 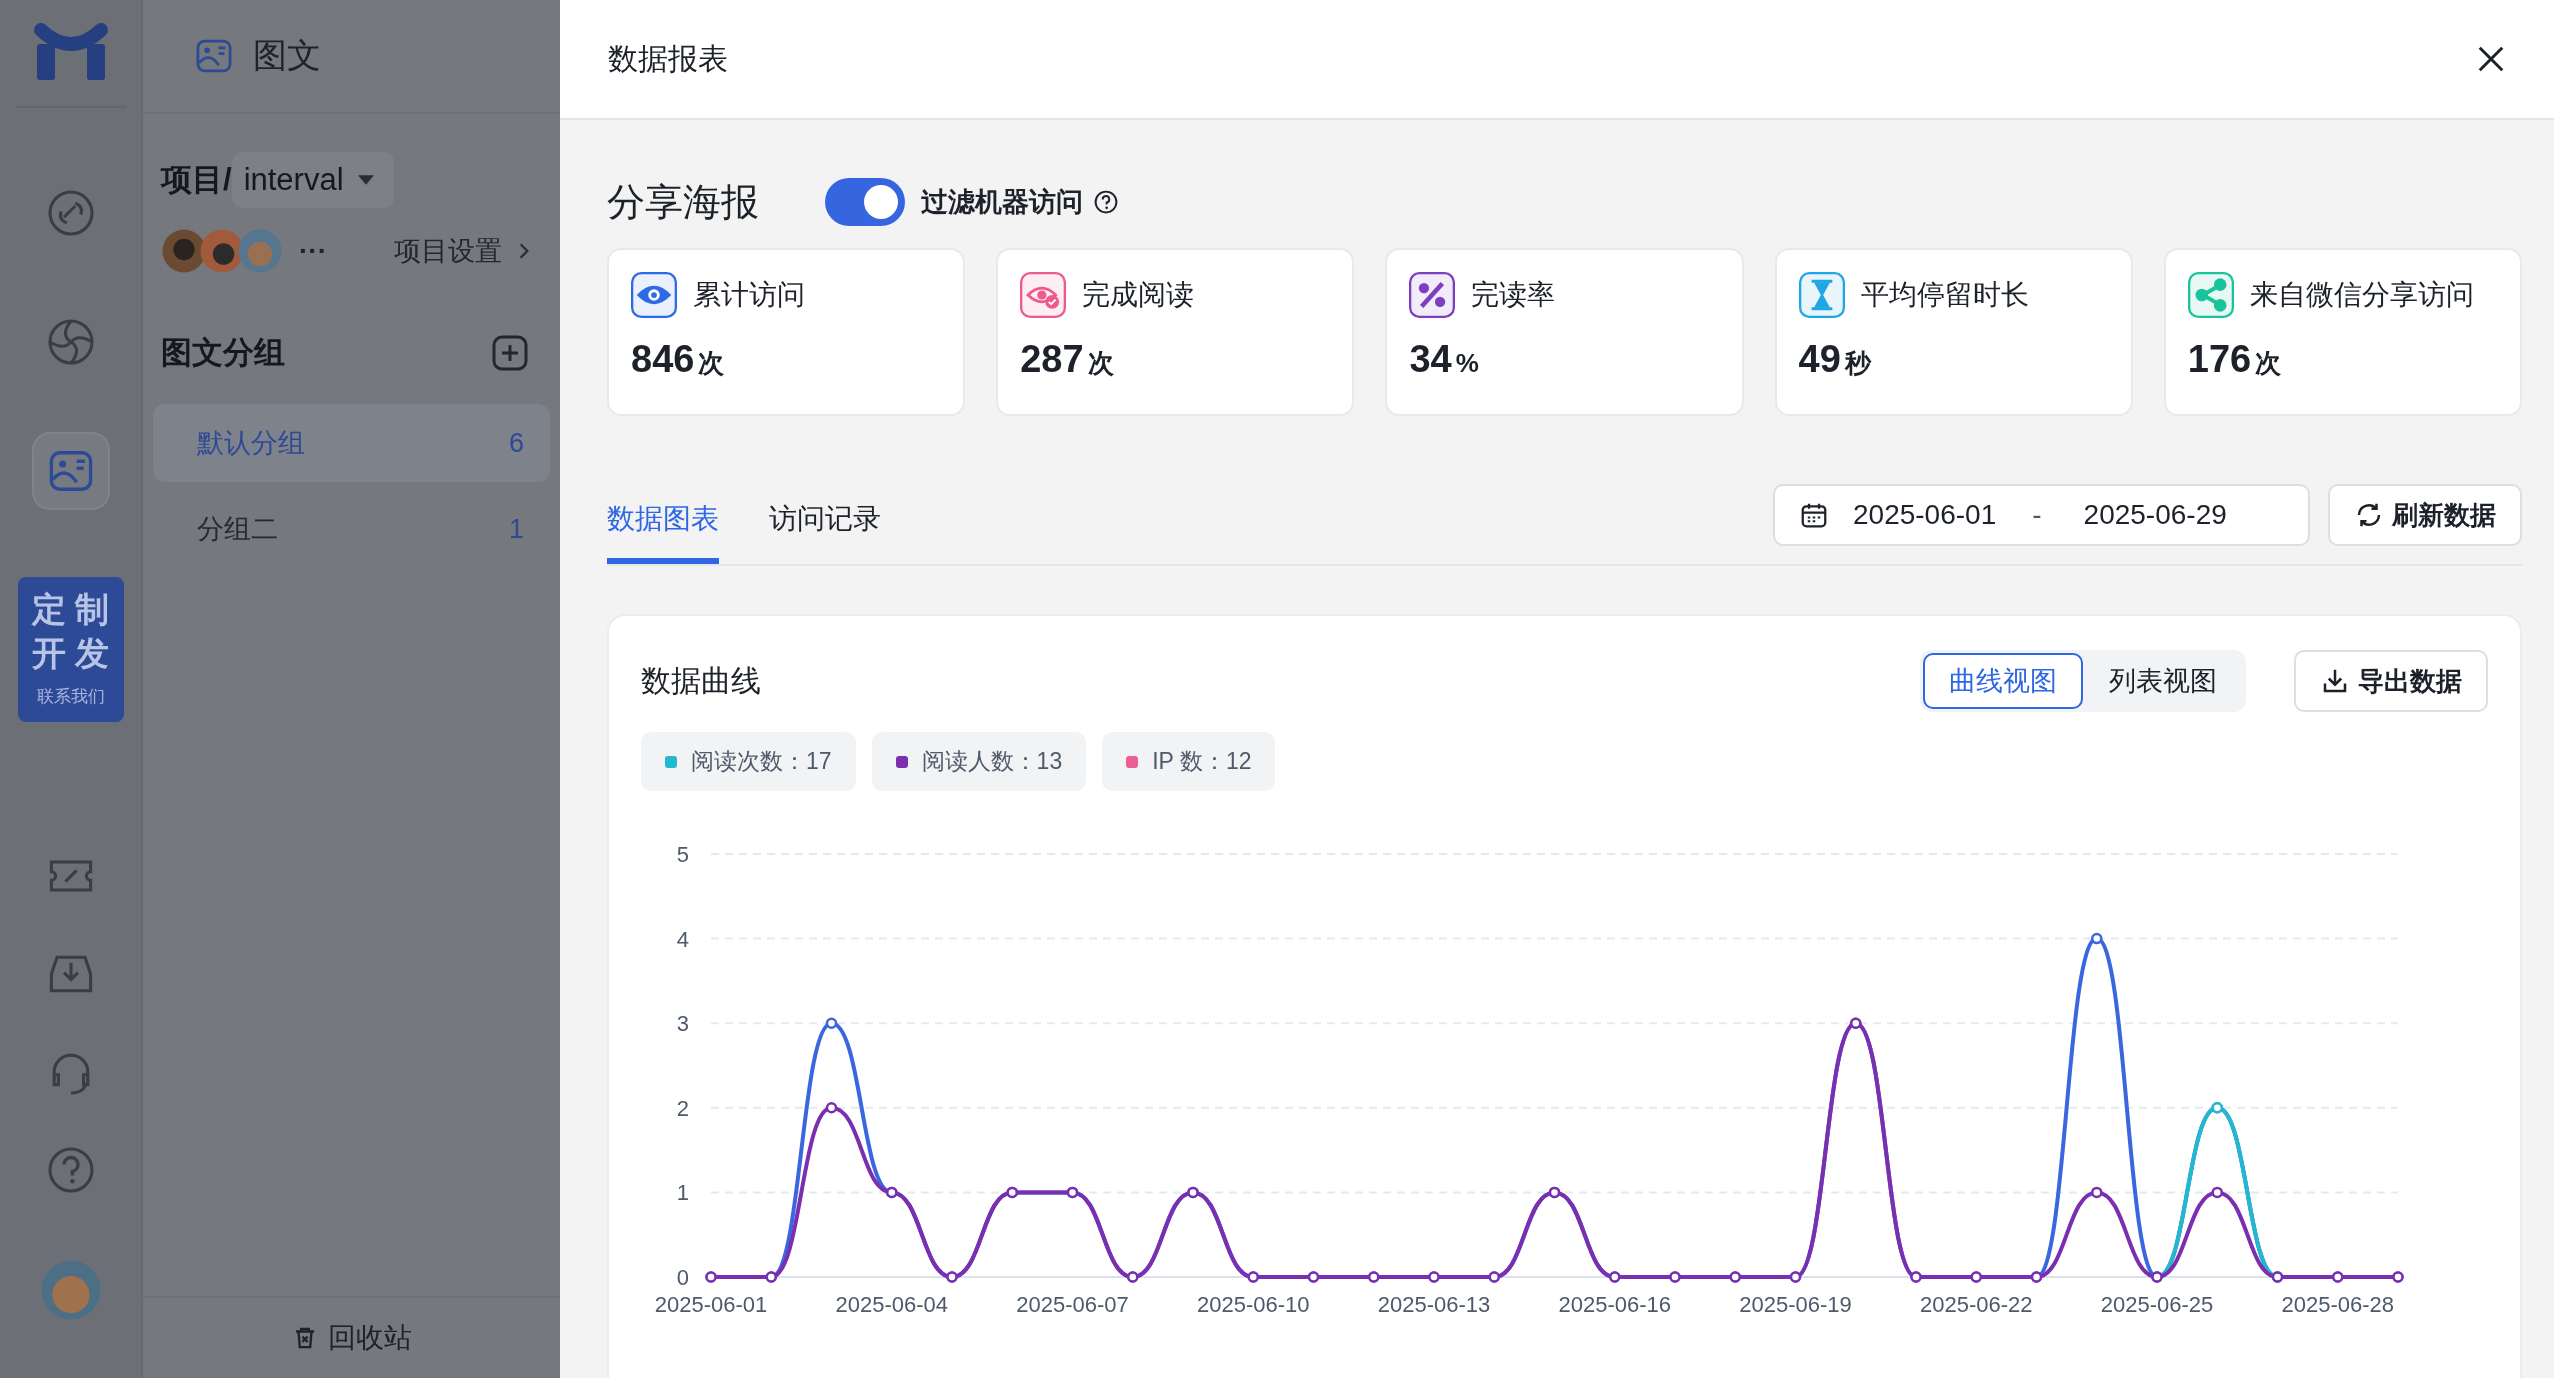 I want to click on stat-label: 来自微信分享访问, so click(x=2361, y=295).